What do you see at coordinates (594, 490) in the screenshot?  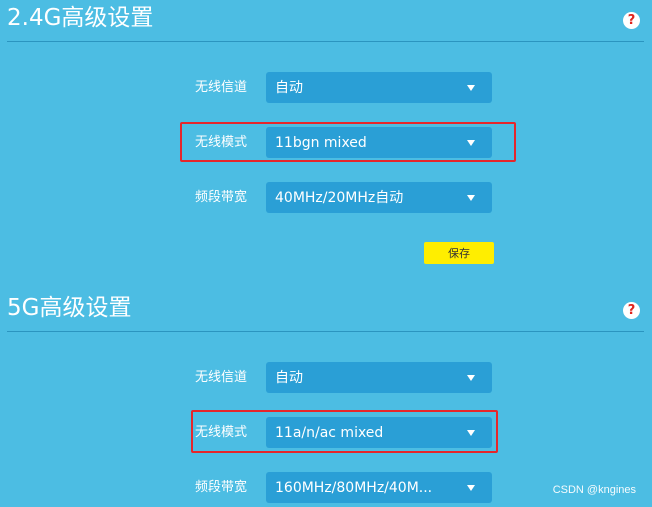 I see `watermark: CSDN @kngines` at bounding box center [594, 490].